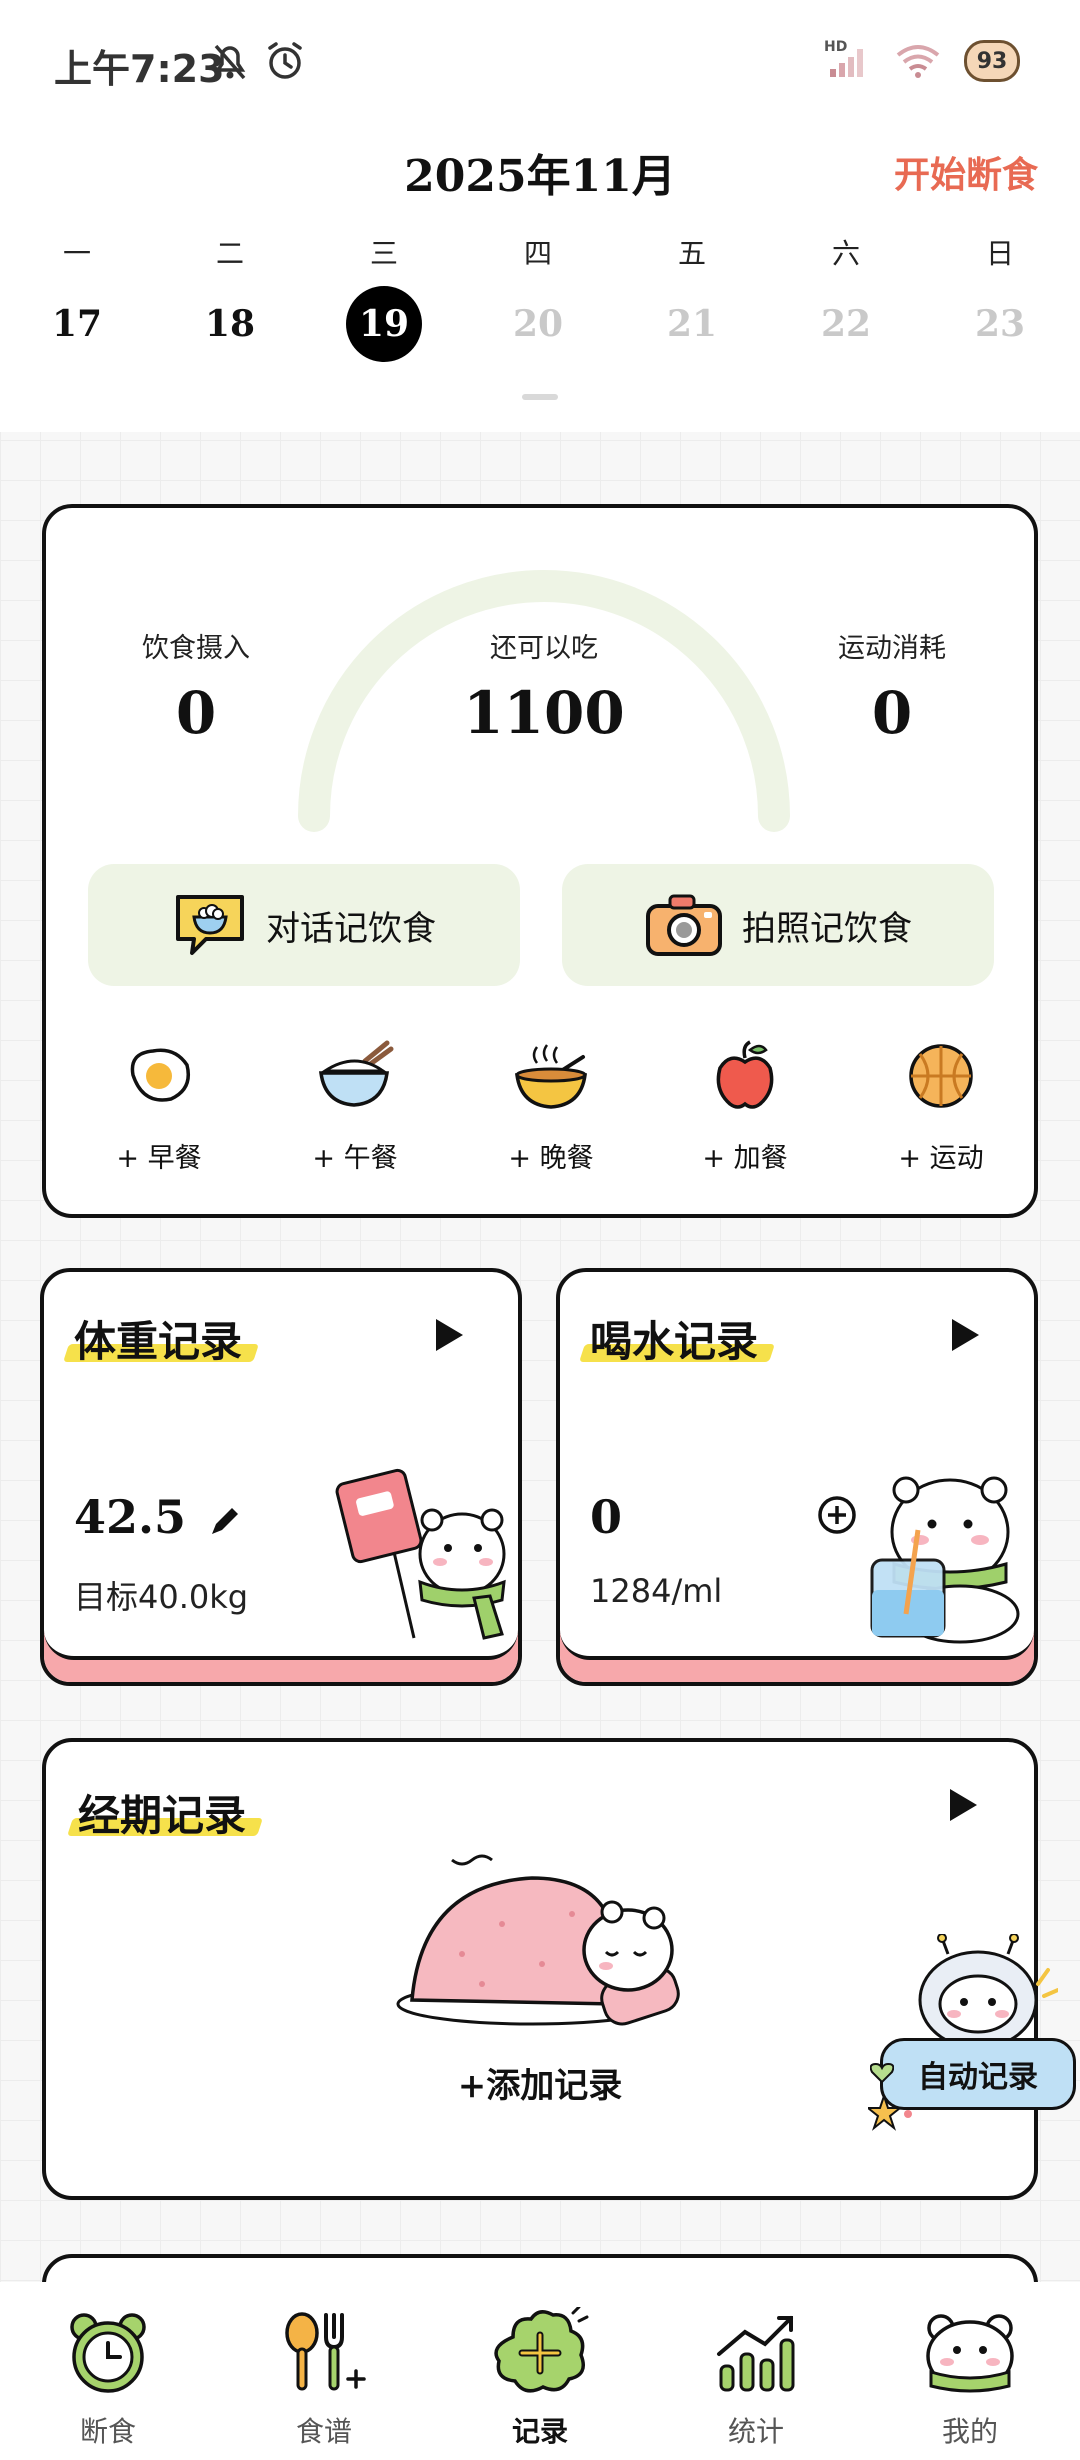 Image resolution: width=1080 pixels, height=2460 pixels. I want to click on nav-label: 断食, so click(107, 2431).